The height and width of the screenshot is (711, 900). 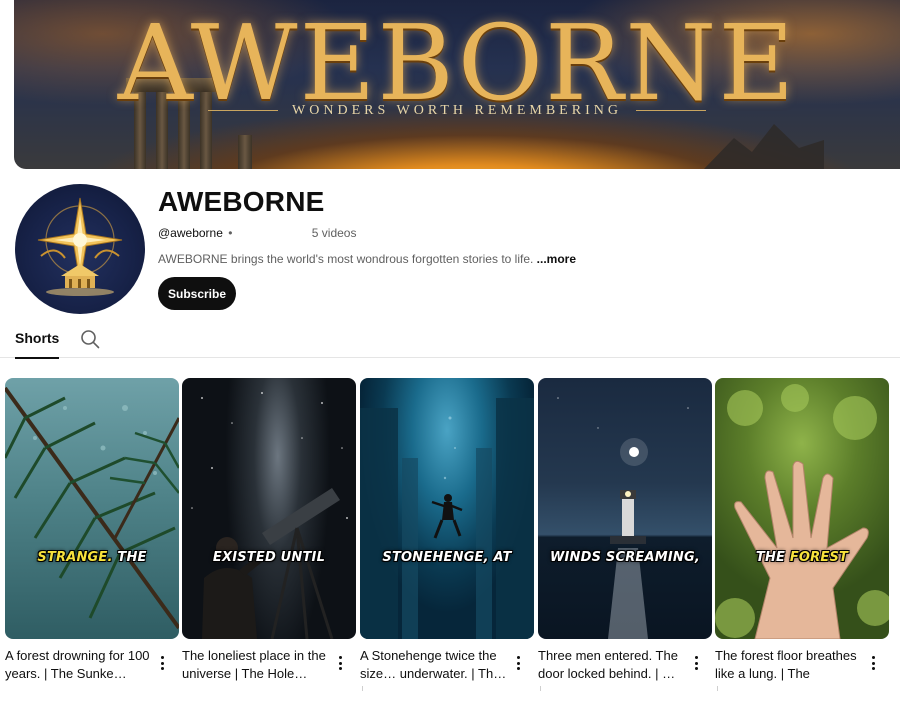 What do you see at coordinates (92, 557) in the screenshot?
I see `short-caption: STRANGE. THE` at bounding box center [92, 557].